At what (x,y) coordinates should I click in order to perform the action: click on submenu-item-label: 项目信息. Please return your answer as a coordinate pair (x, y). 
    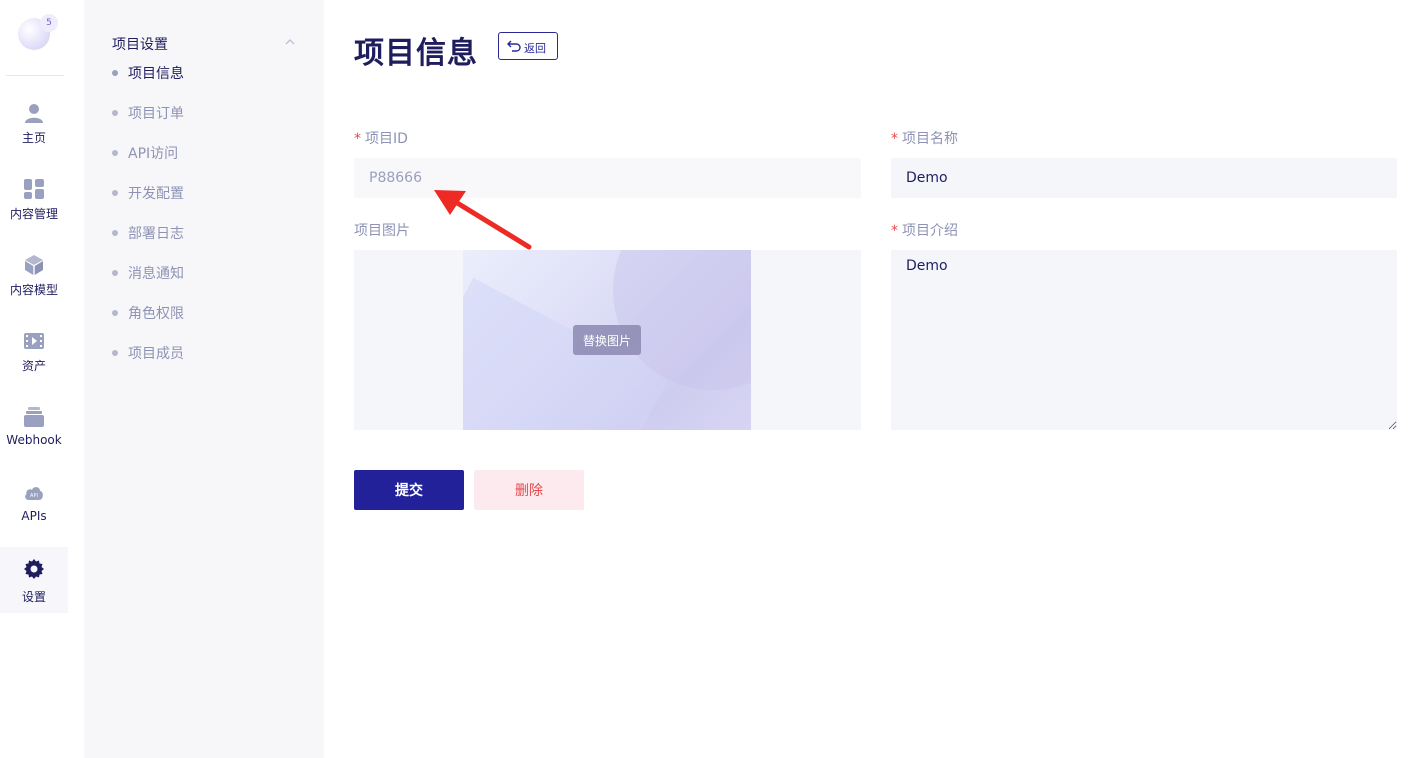
    Looking at the image, I should click on (156, 74).